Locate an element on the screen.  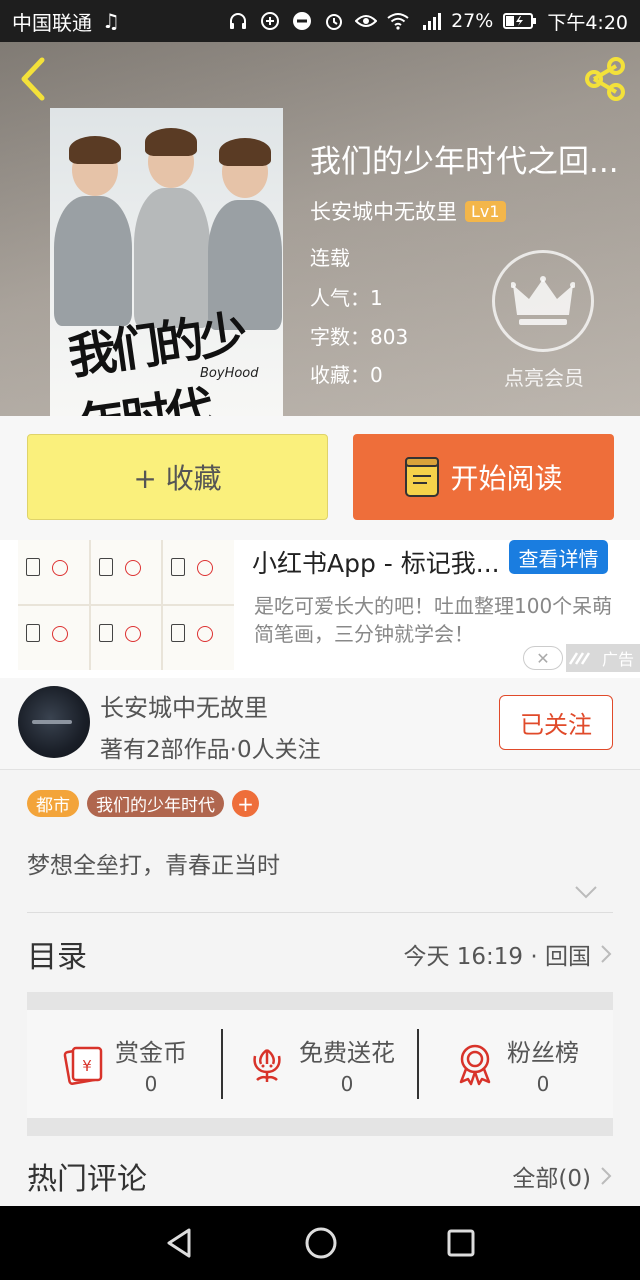
cover-hair-center is located at coordinates (171, 142).